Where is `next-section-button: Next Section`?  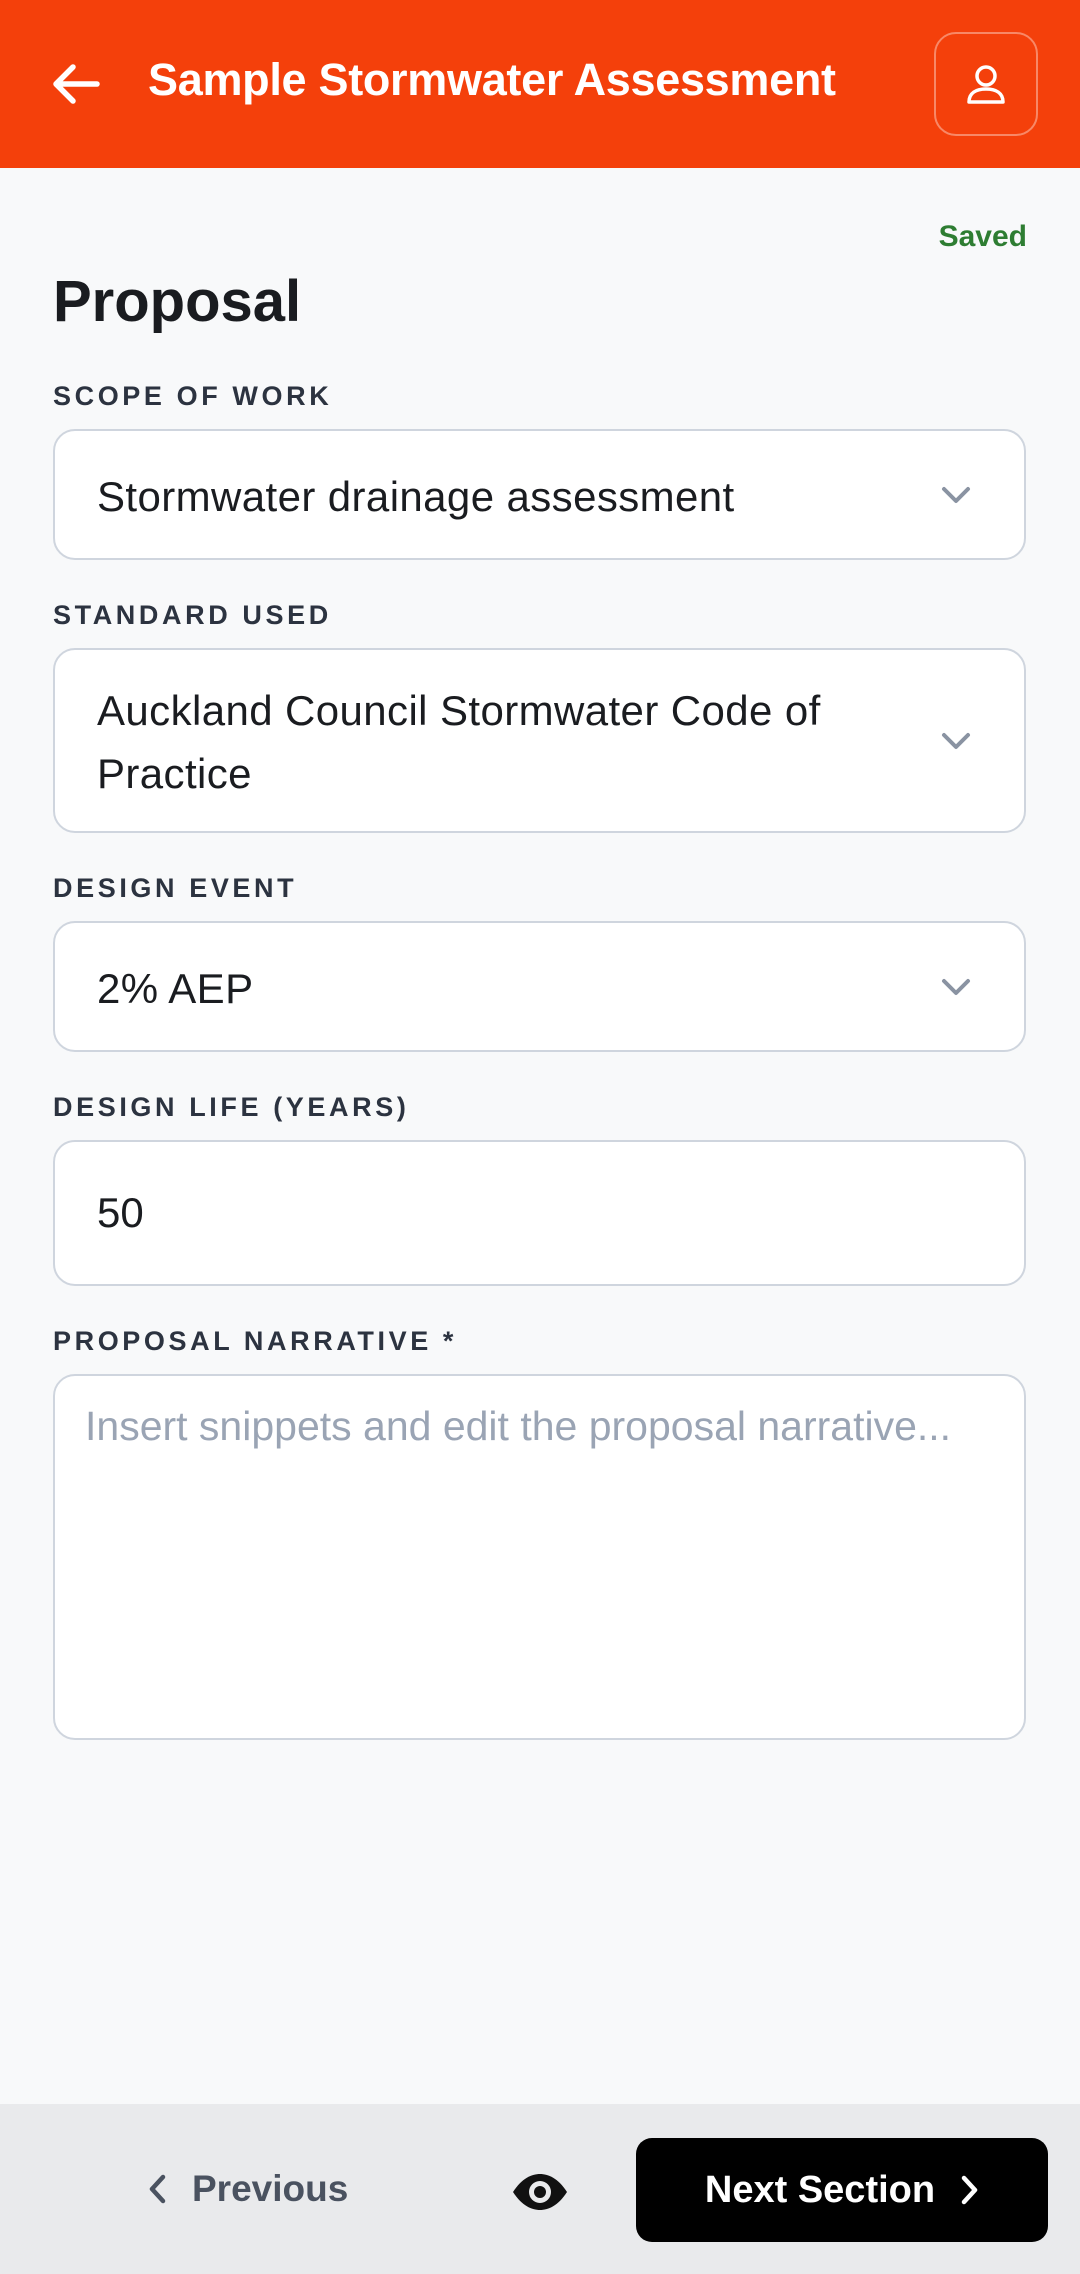 next-section-button: Next Section is located at coordinates (842, 2190).